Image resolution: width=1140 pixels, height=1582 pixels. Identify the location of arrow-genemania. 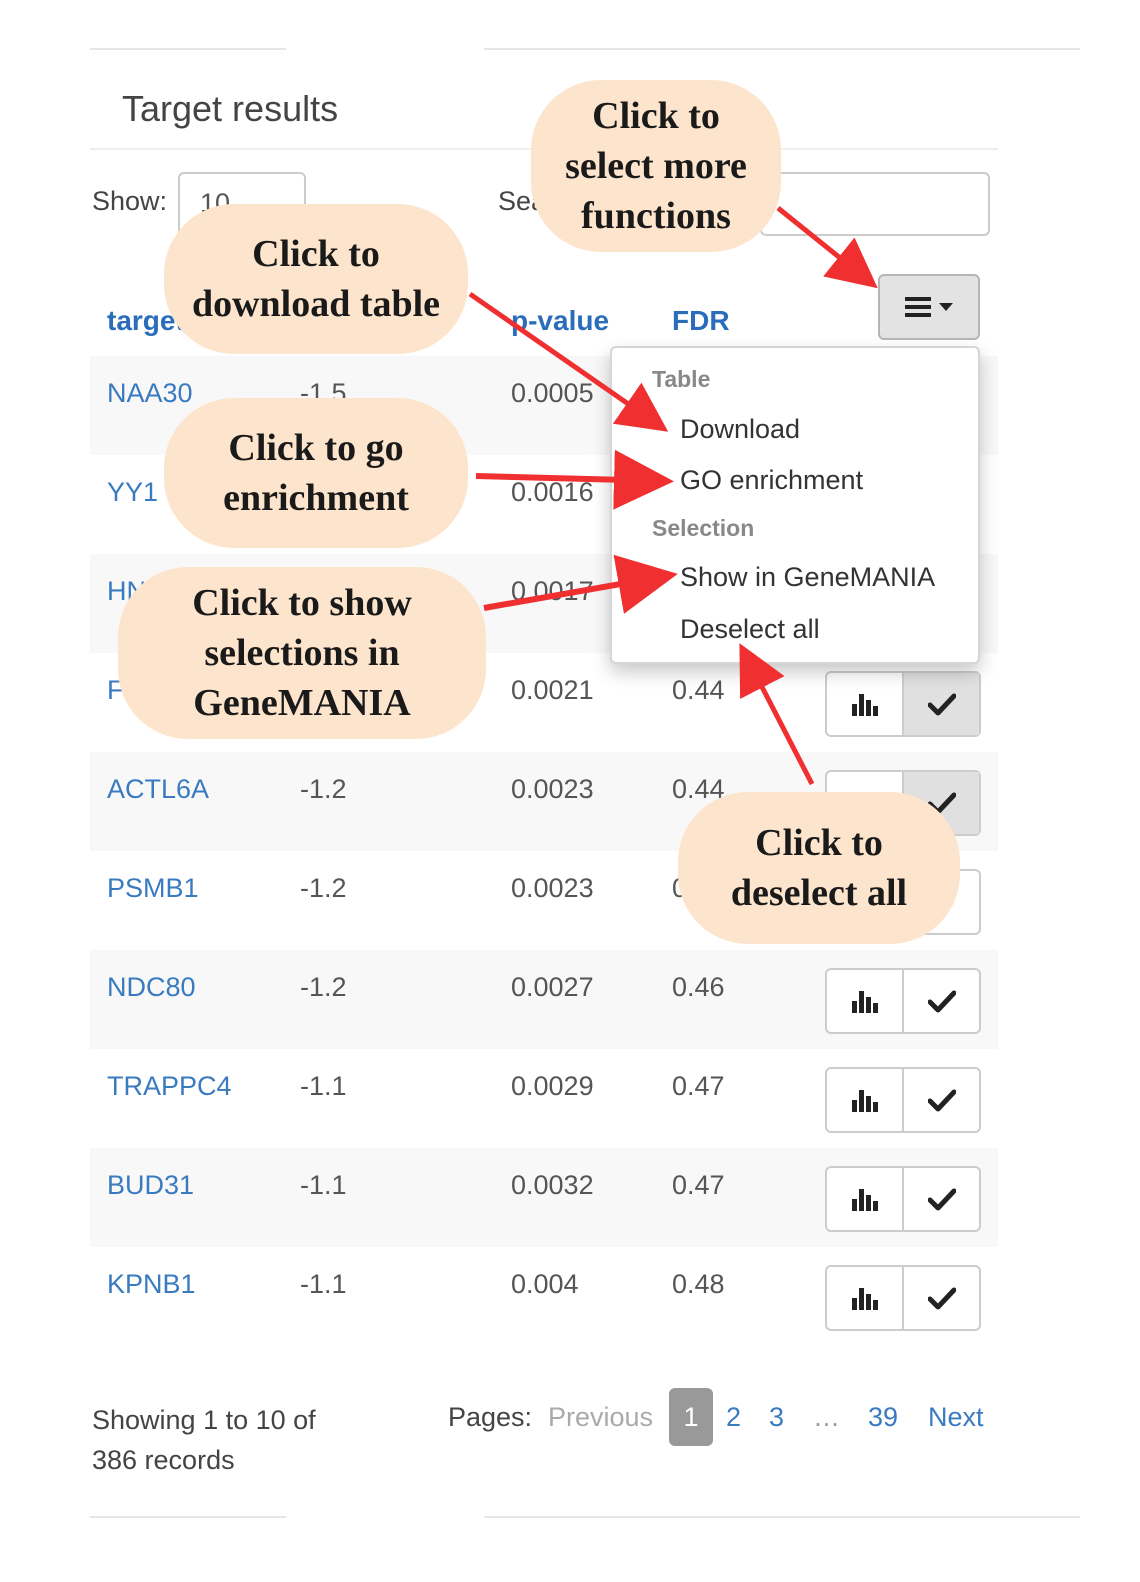
(580, 584).